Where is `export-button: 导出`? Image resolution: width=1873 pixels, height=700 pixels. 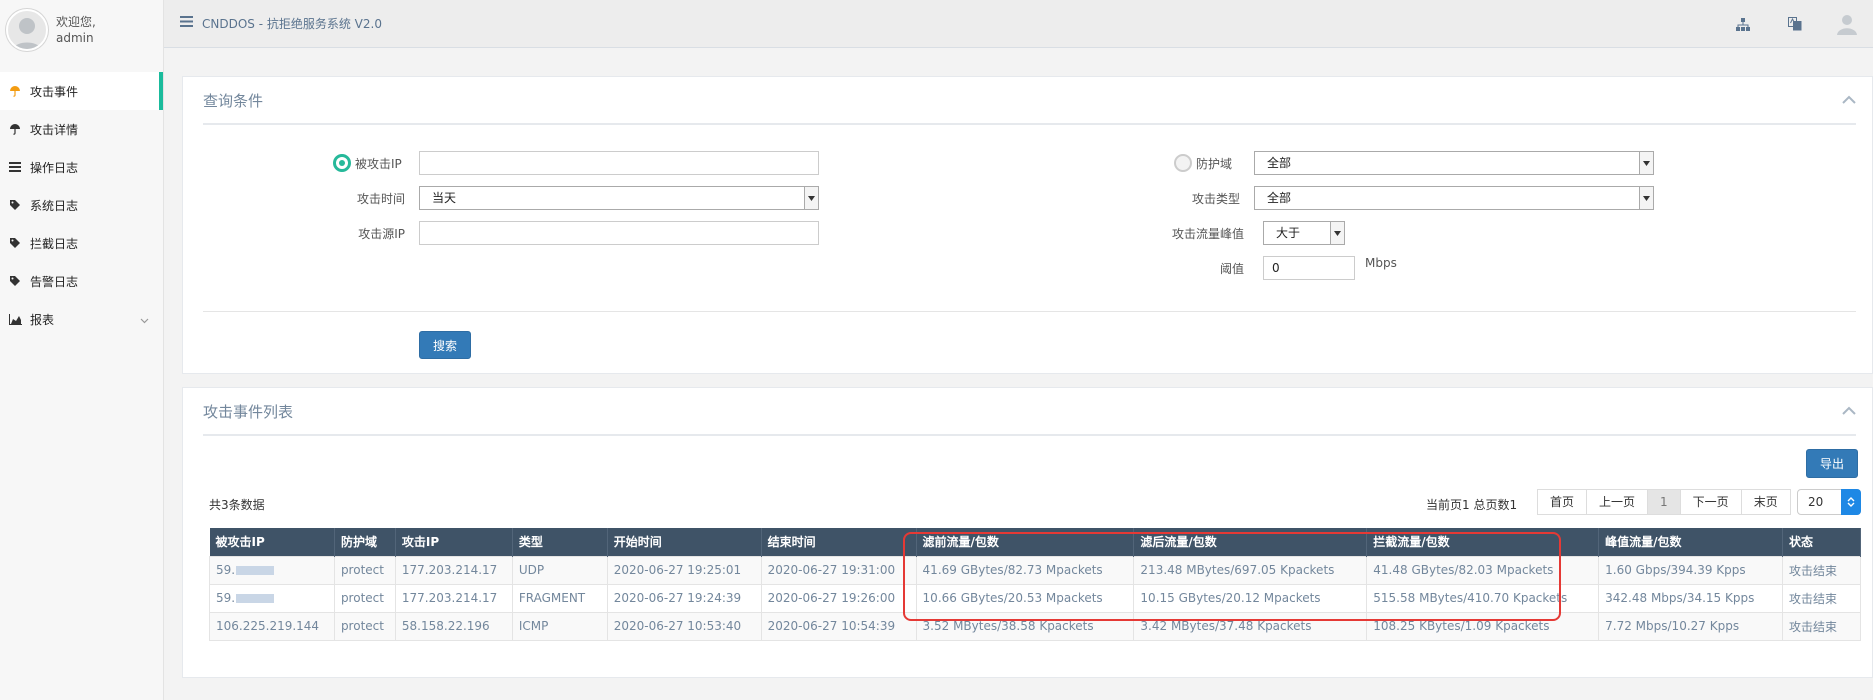 export-button: 导出 is located at coordinates (1832, 463).